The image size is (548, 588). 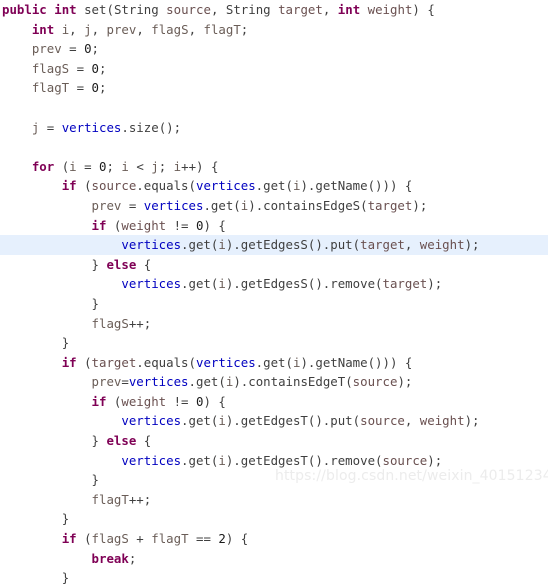 I want to click on code-line: flagS++;, so click(x=274, y=324).